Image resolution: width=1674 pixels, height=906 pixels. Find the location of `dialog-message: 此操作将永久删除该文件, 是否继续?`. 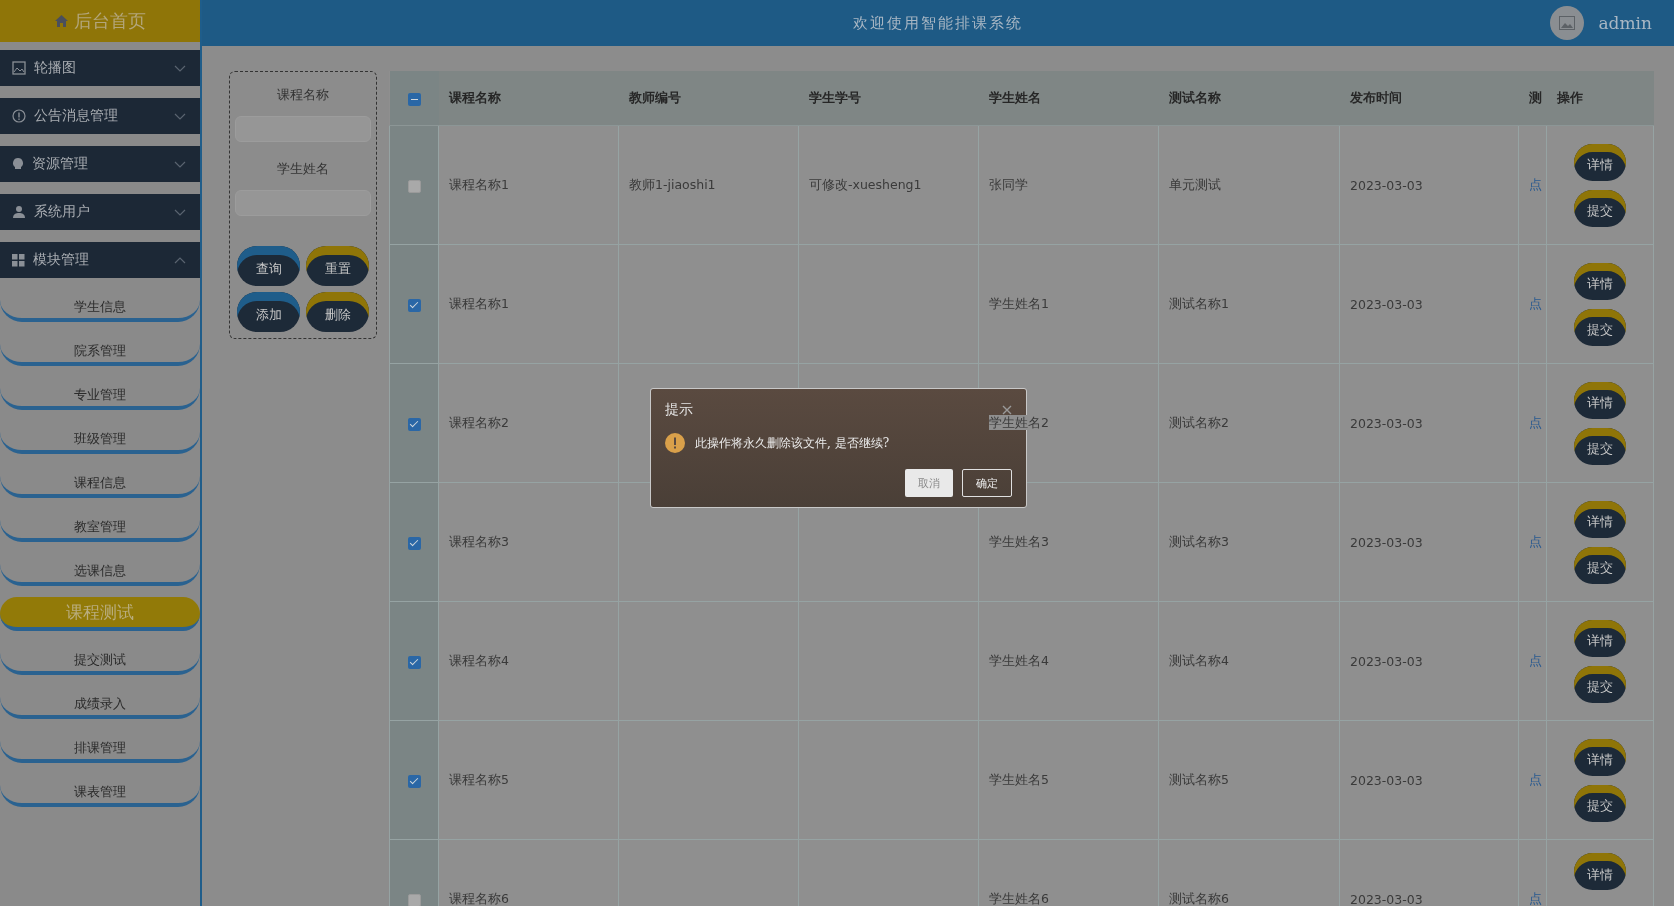

dialog-message: 此操作将永久删除该文件, 是否继续? is located at coordinates (792, 443).